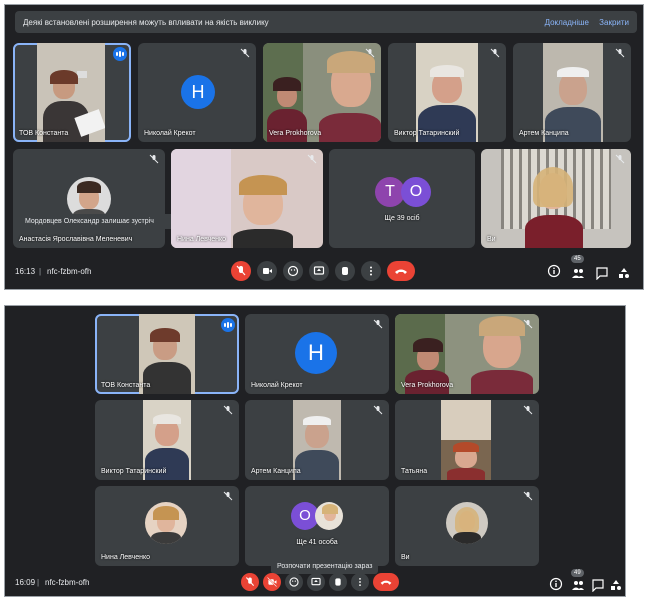 This screenshot has height=600, width=648. Describe the element at coordinates (427, 133) in the screenshot. I see `participant-name: Виктор Татаринский` at that location.